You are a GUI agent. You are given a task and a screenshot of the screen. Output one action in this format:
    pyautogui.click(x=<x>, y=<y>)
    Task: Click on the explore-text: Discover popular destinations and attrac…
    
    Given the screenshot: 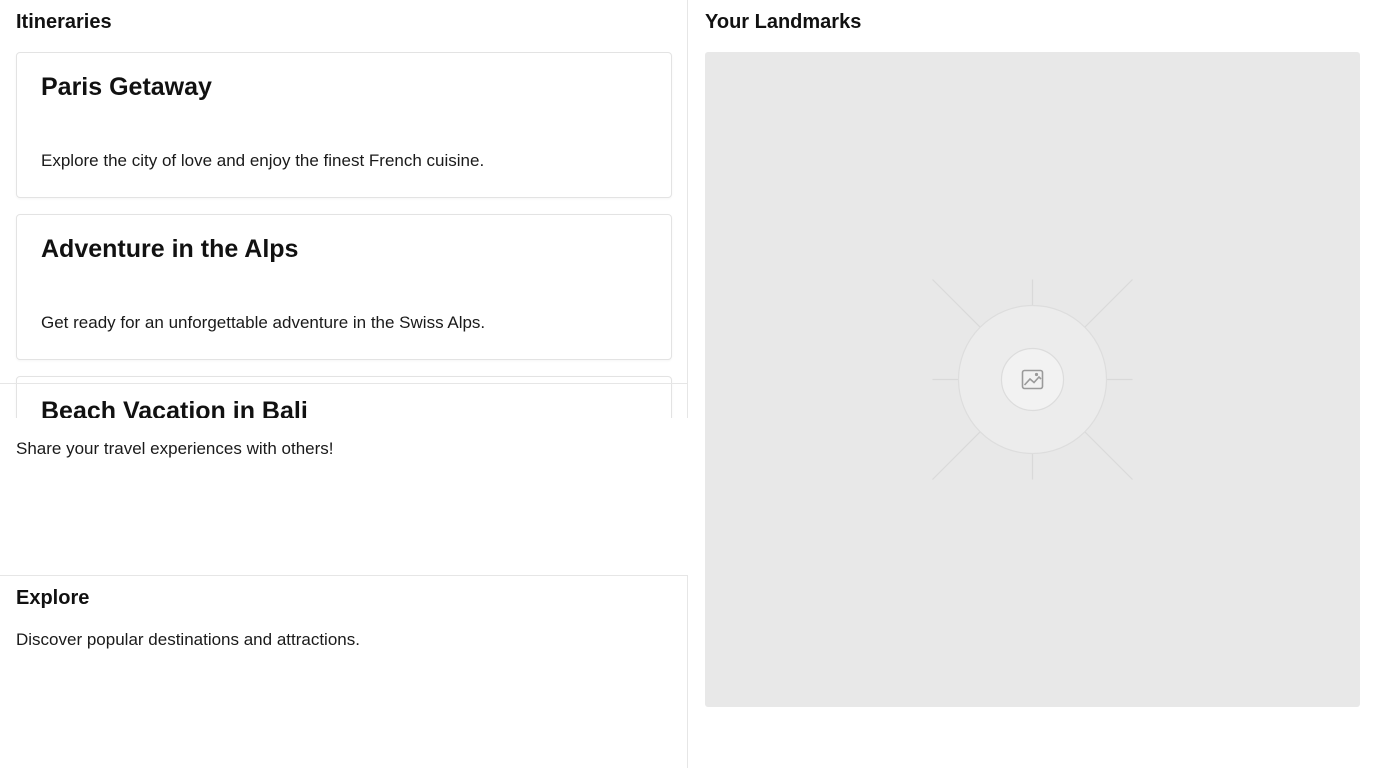 What is the action you would take?
    pyautogui.click(x=188, y=639)
    